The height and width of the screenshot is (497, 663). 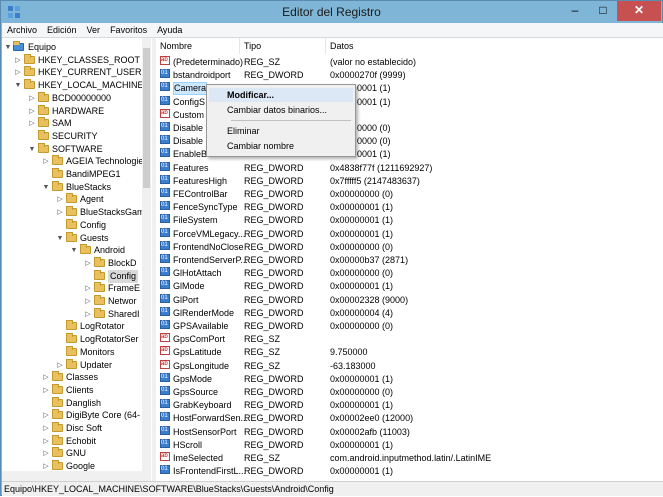 I want to click on tree-node: LogRotatorSer, so click(x=72, y=339).